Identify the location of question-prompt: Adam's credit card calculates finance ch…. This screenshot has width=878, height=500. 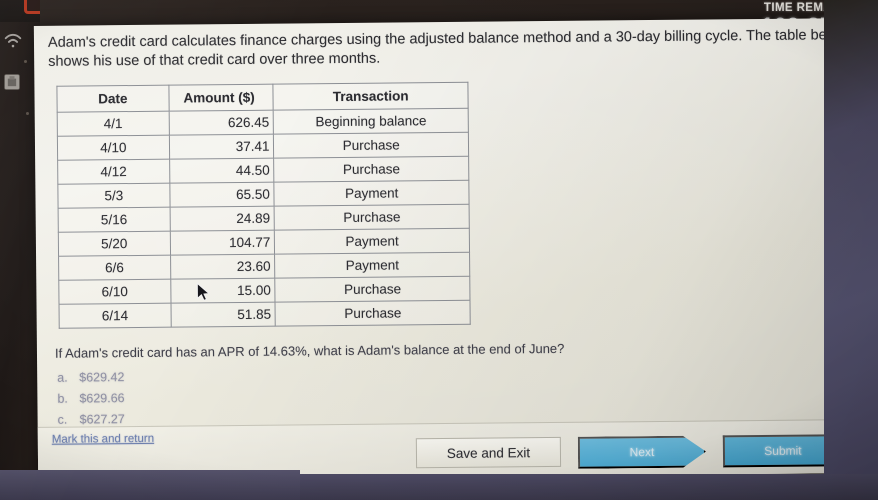
(448, 48).